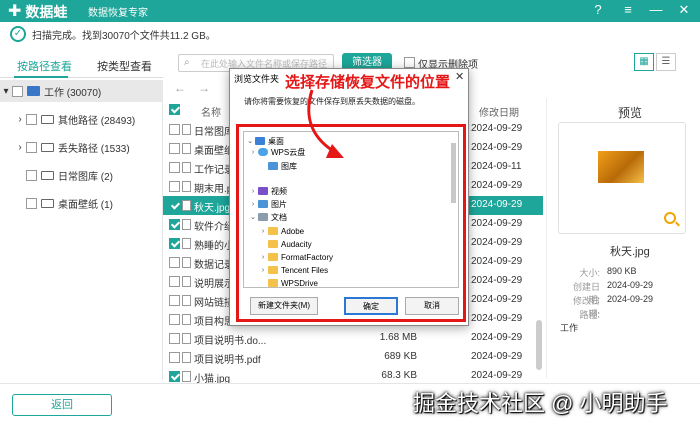 The image size is (700, 428). Describe the element at coordinates (212, 208) in the screenshot. I see `file-name: 秋天.jpg` at that location.